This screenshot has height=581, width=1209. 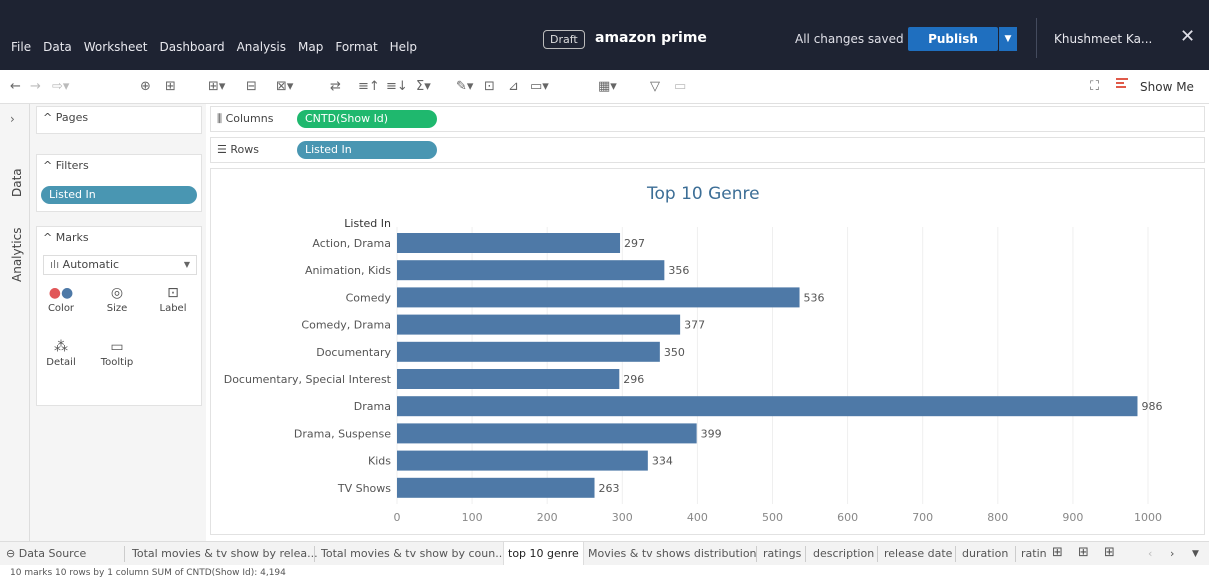 I want to click on filters-card: ^ Filters Listed In, so click(x=119, y=183).